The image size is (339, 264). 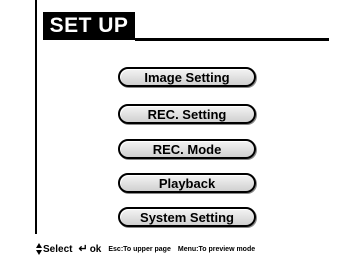 I want to click on ok-hint: ok, so click(x=95, y=249).